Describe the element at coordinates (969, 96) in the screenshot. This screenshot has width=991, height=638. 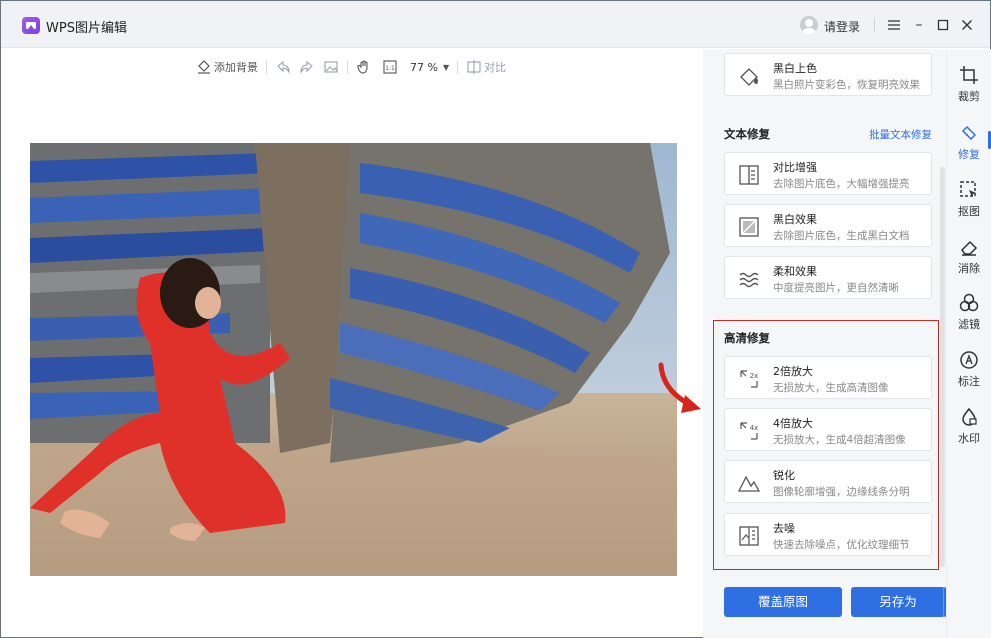
I see `rail-label: 裁剪` at that location.